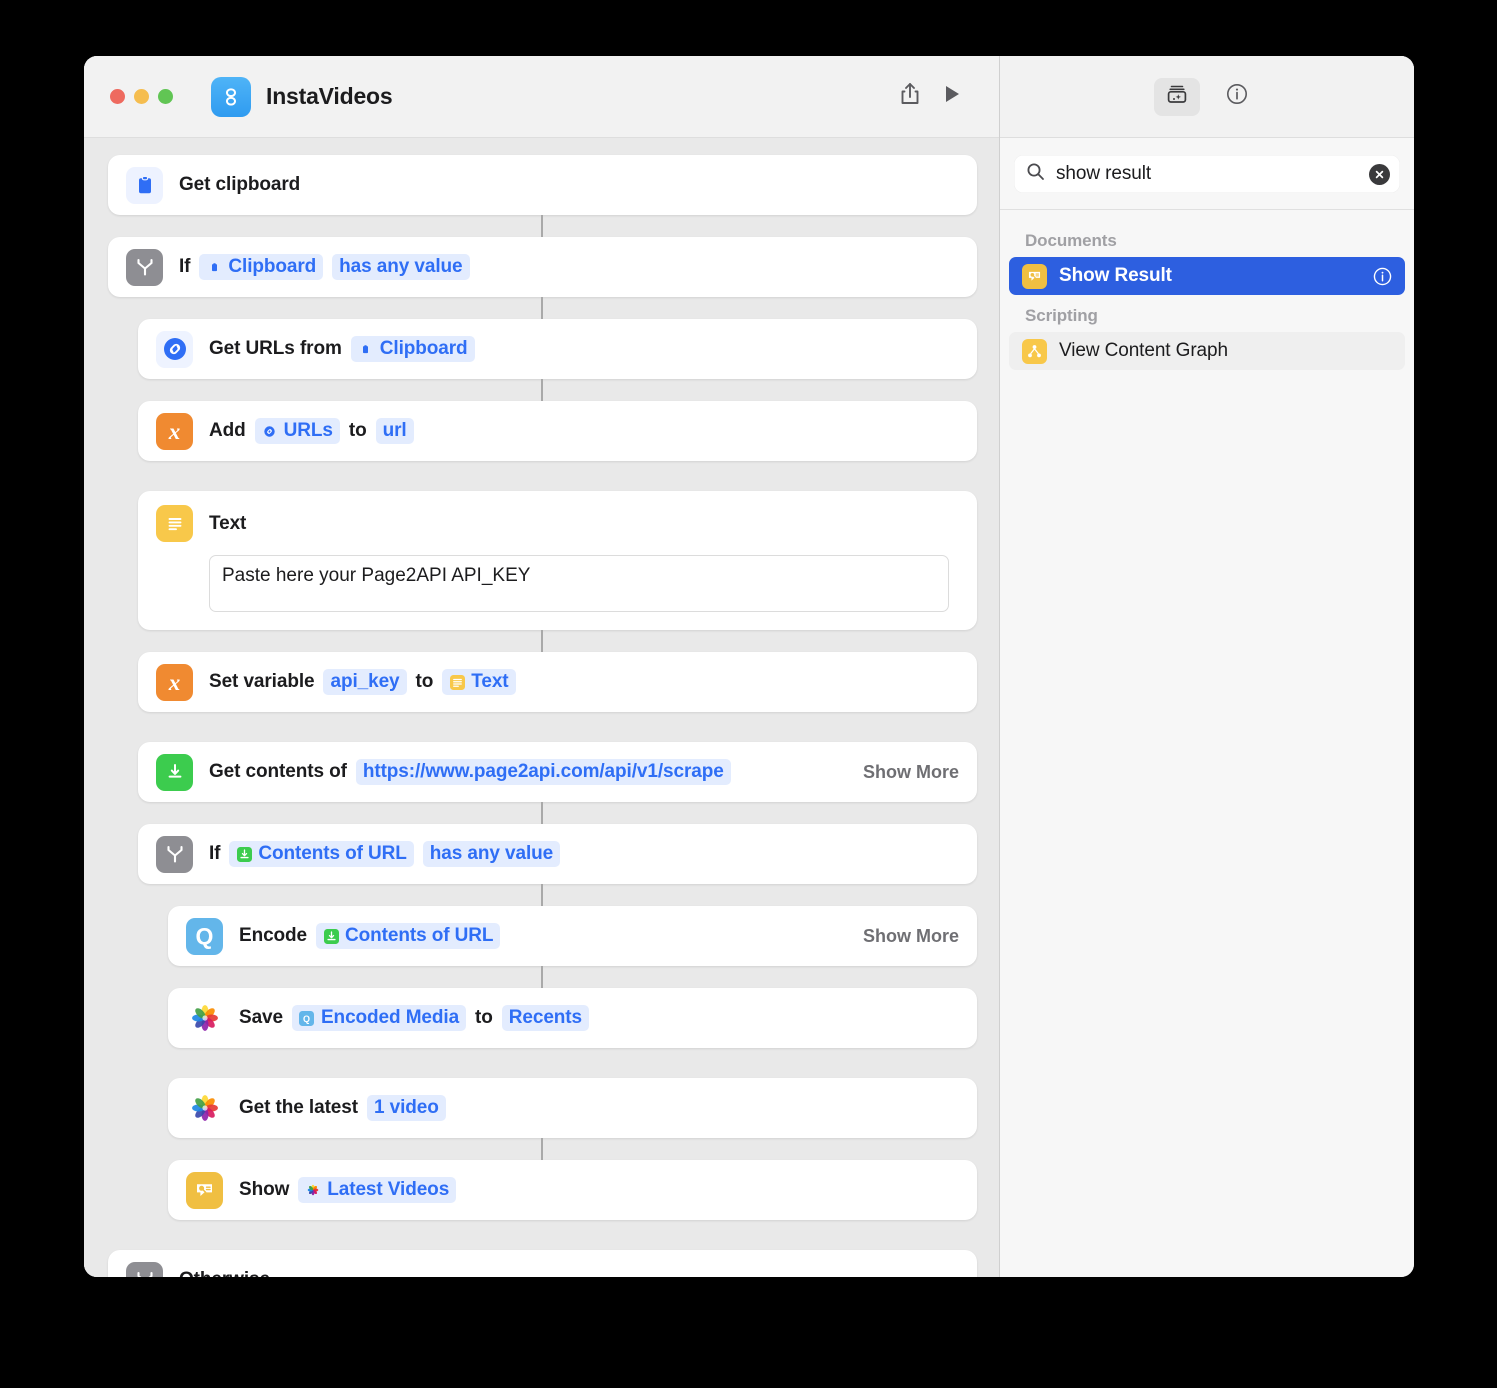  I want to click on action-word: Otherwise, so click(224, 1273).